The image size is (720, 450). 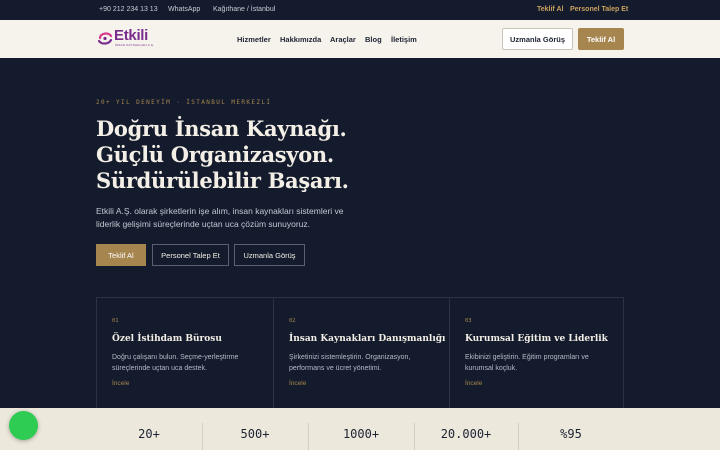 I want to click on nav-item-blog: Blog, so click(x=373, y=39).